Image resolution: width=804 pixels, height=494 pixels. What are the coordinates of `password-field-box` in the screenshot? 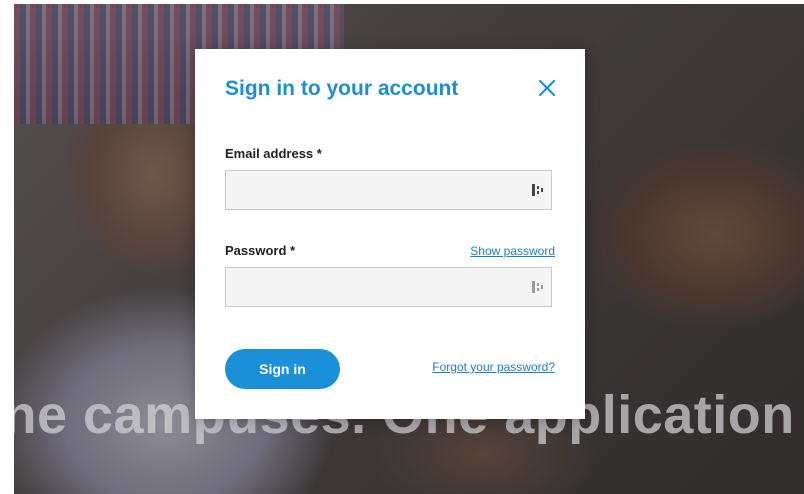 It's located at (388, 287).